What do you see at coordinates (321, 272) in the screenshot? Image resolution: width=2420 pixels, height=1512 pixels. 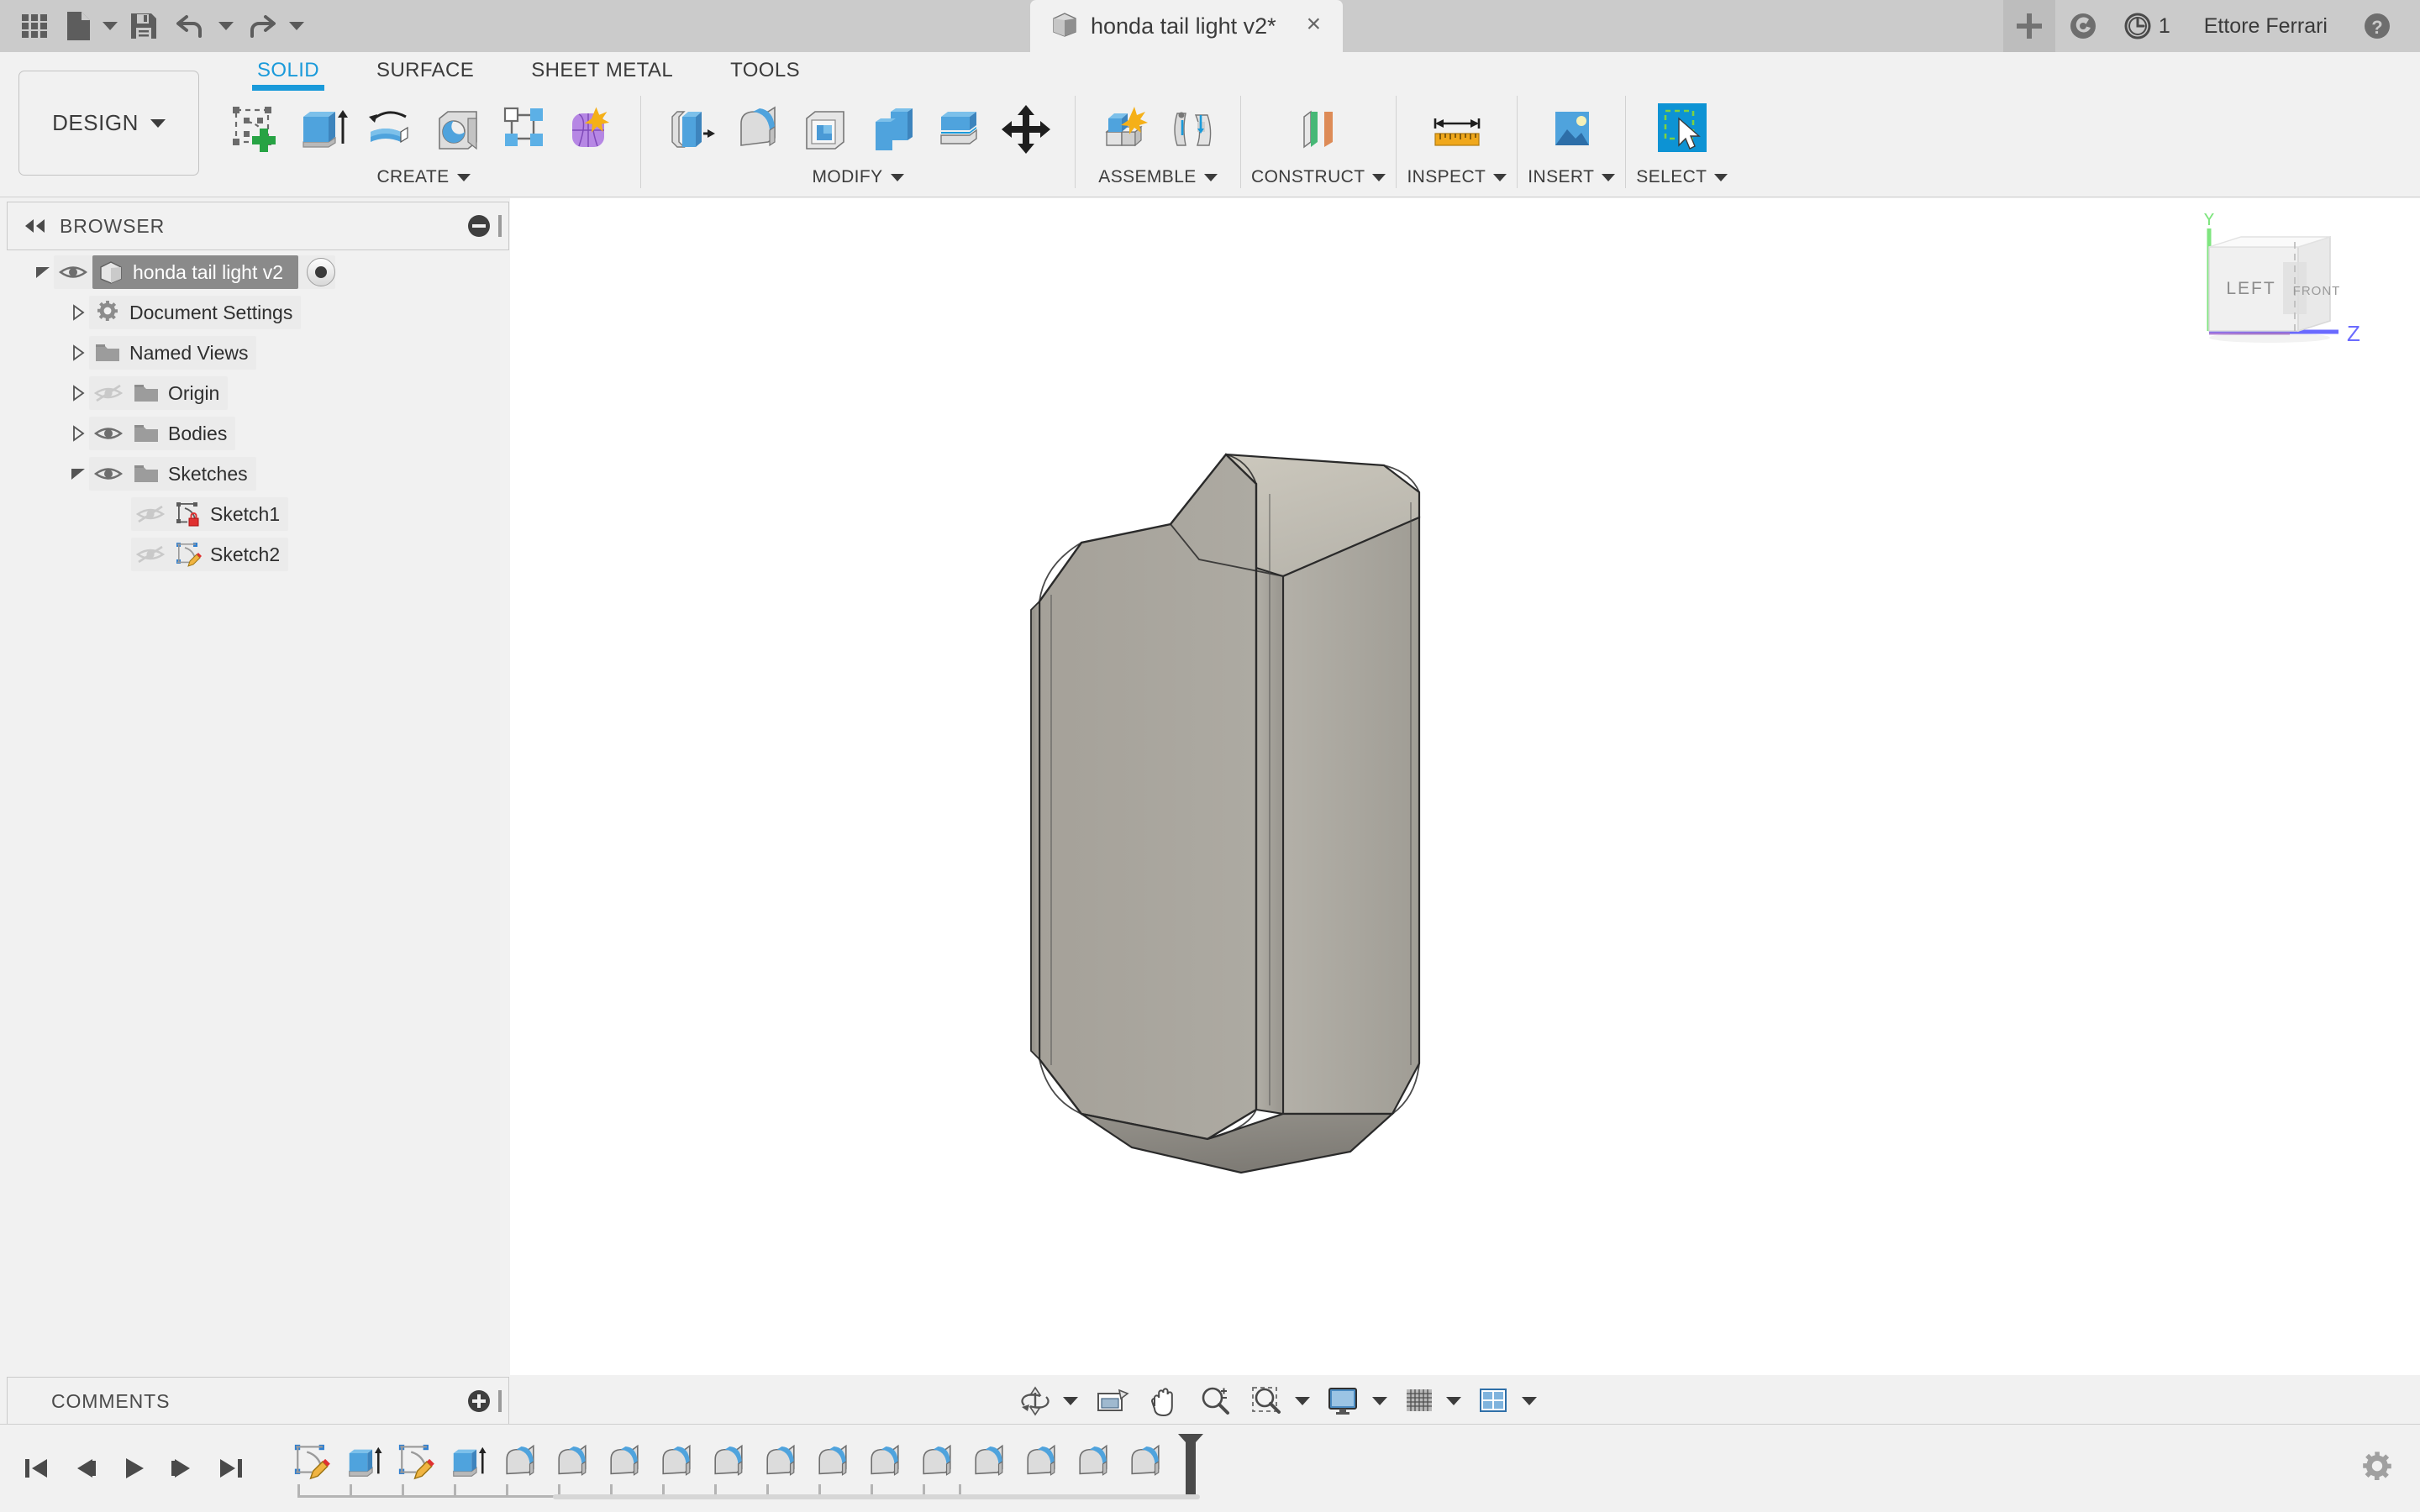 I see `activate-component-radio` at bounding box center [321, 272].